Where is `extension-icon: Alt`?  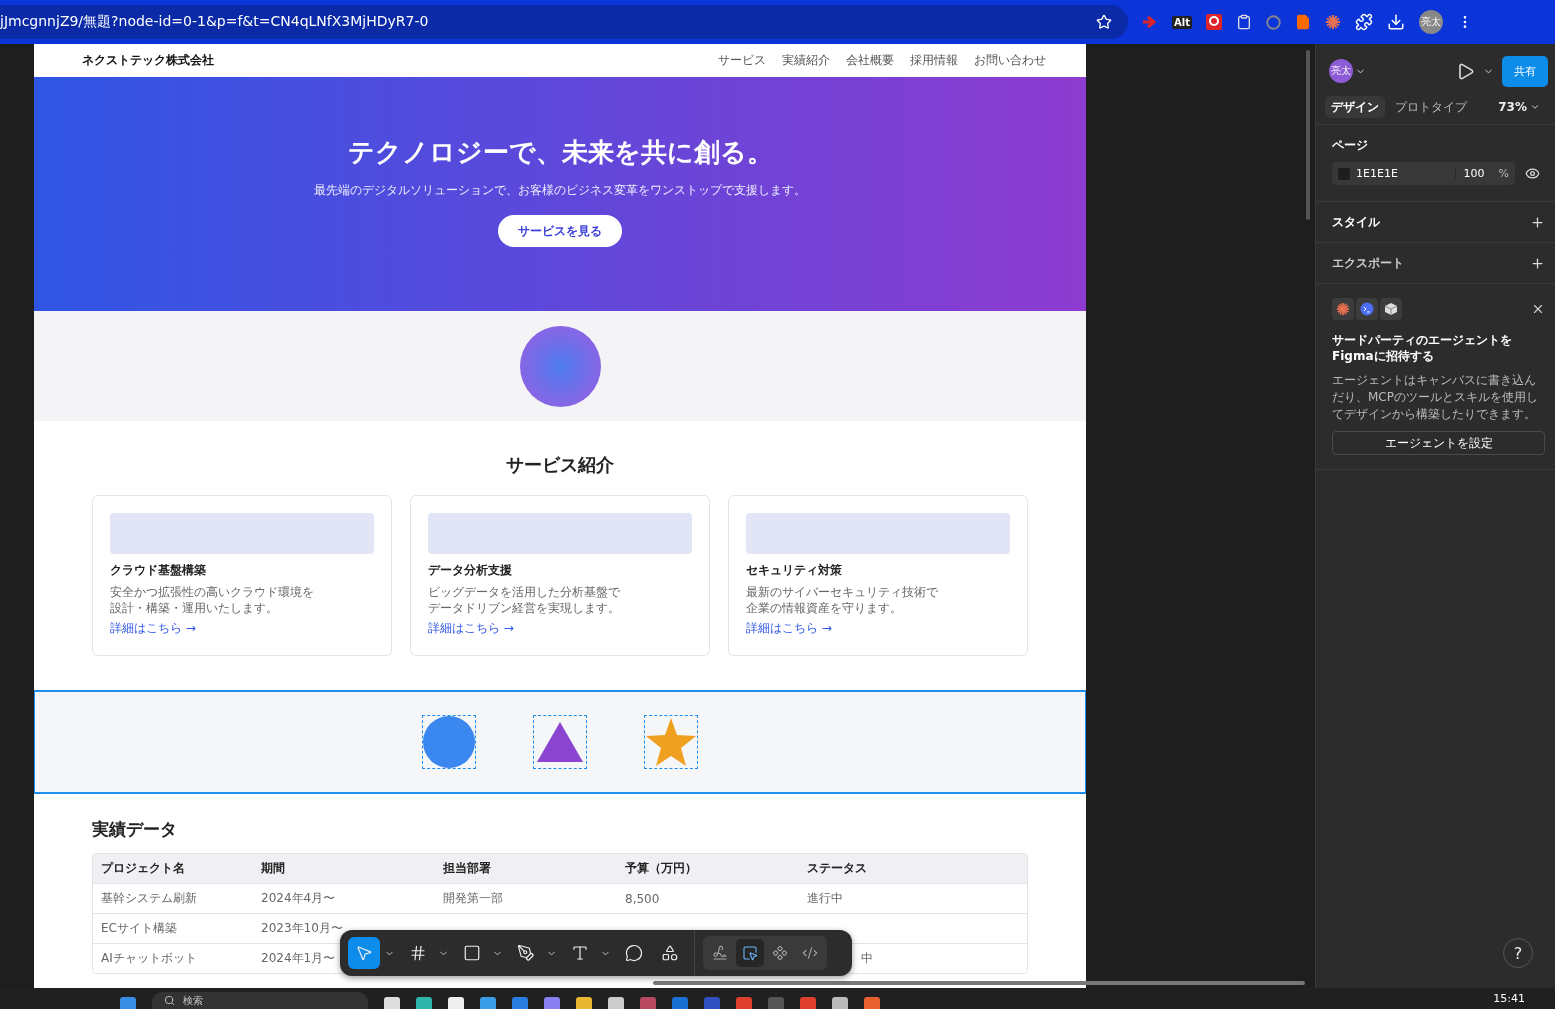 extension-icon: Alt is located at coordinates (1182, 22).